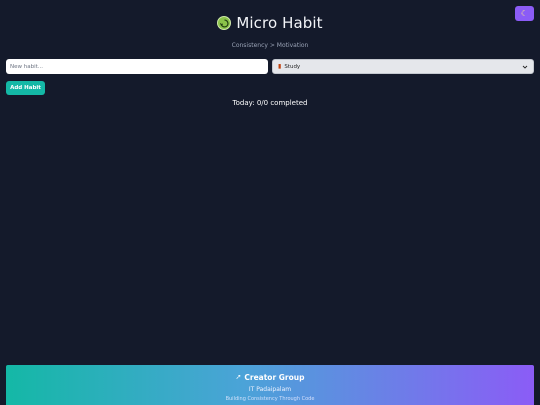 The height and width of the screenshot is (405, 540). Describe the element at coordinates (25, 88) in the screenshot. I see `add-habit-button: Add Habit` at that location.